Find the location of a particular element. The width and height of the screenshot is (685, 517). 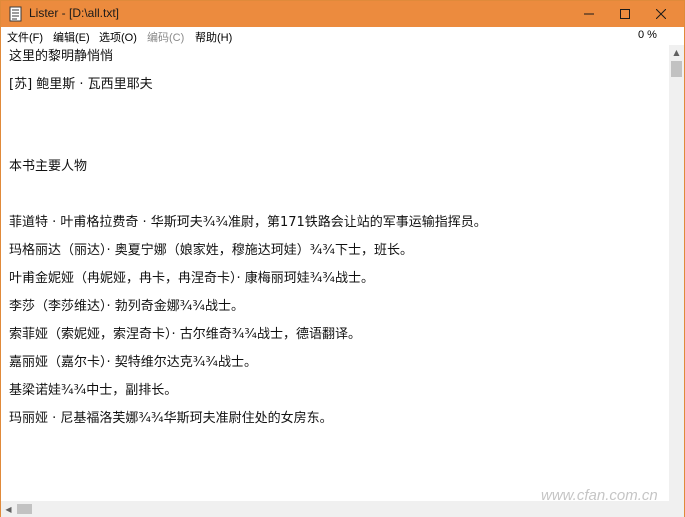

scroll-percent: 0 % is located at coordinates (647, 35).